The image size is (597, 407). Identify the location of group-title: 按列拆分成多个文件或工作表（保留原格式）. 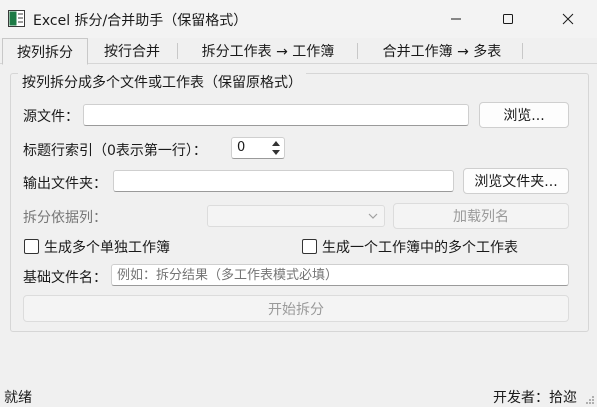
(162, 82).